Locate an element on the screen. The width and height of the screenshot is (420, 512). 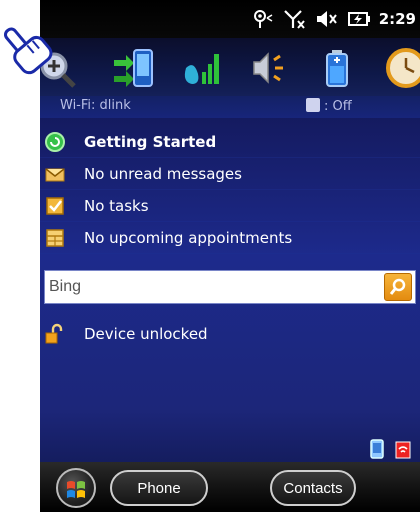
bing-search-box is located at coordinates (230, 287).